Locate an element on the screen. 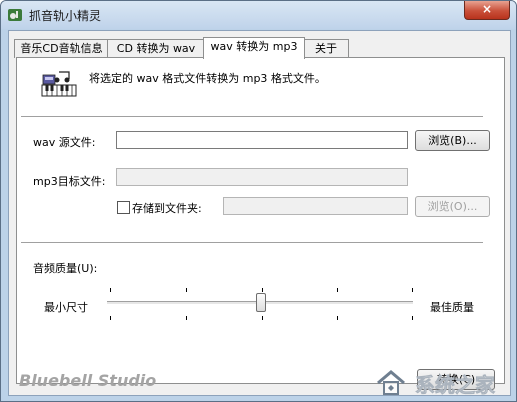  tab-cd-to-wav: CD 转换为 wav is located at coordinates (156, 48).